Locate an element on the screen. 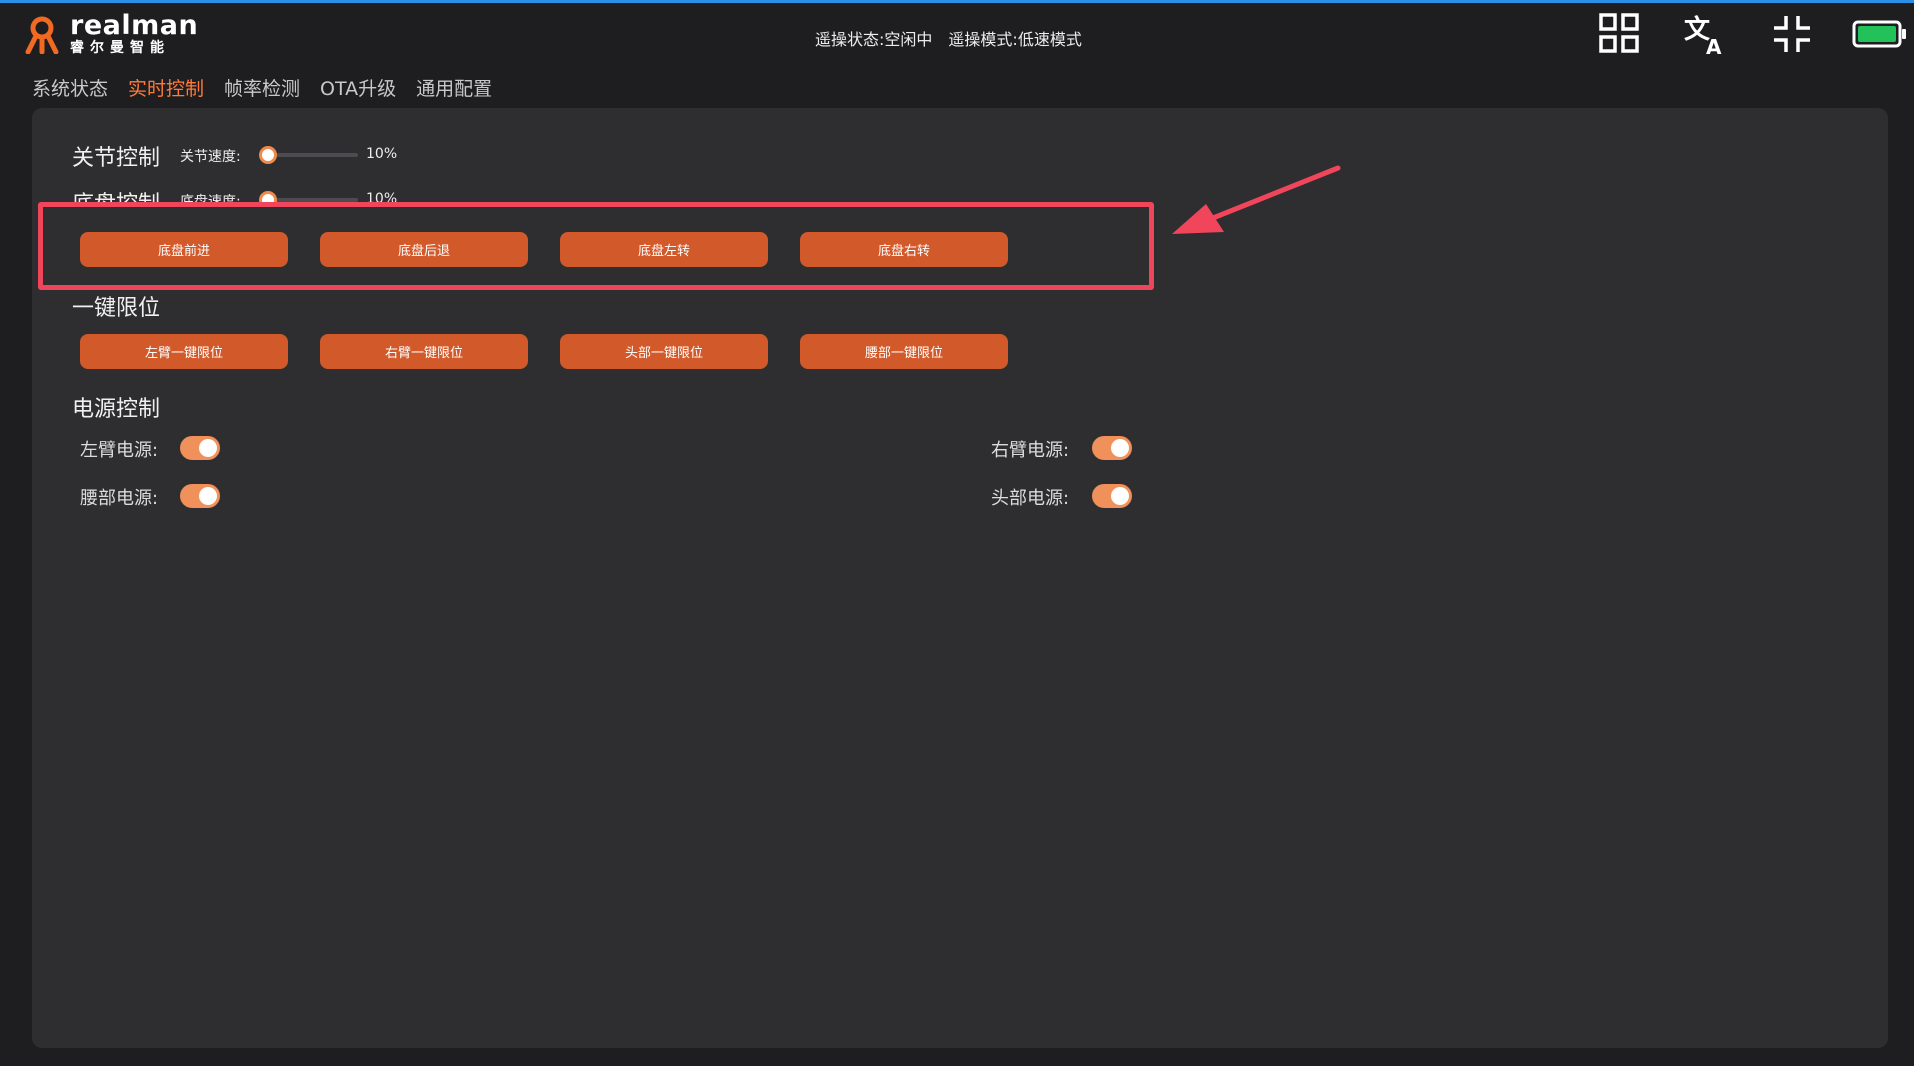 The image size is (1914, 1066). joint-speed-value: 10% is located at coordinates (382, 154).